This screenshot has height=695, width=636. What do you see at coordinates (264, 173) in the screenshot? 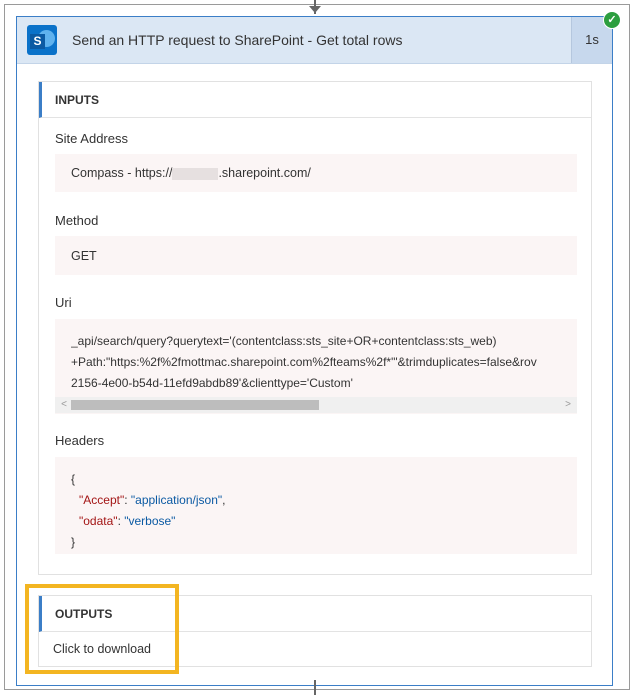
I see `site-address-suffix: .sharepoint.com/` at bounding box center [264, 173].